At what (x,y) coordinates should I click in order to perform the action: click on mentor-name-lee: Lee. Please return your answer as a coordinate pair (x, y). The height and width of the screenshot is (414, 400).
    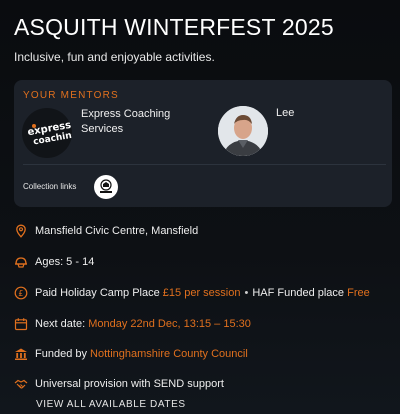
    Looking at the image, I should click on (285, 113).